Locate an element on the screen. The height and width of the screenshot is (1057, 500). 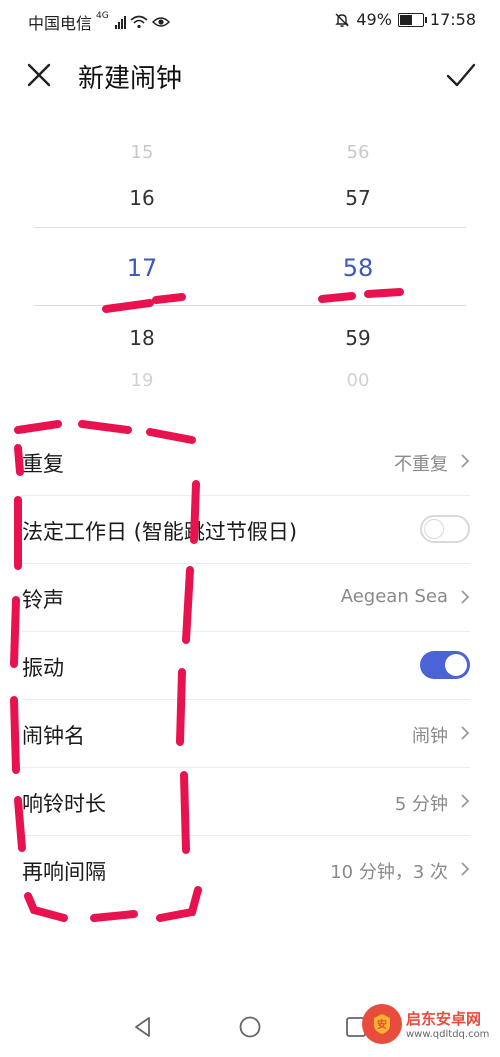
selected-minute: 58 is located at coordinates (358, 268).